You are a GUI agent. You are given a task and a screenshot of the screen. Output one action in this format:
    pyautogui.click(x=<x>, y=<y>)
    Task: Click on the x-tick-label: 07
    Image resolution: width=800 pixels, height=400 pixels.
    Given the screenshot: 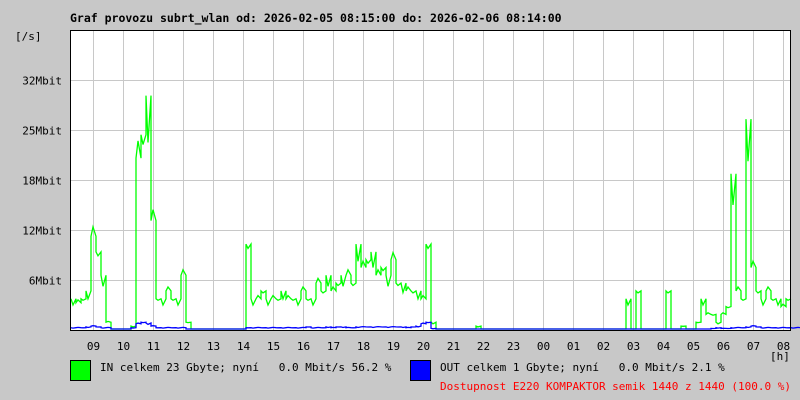 What is the action you would take?
    pyautogui.click(x=753, y=346)
    